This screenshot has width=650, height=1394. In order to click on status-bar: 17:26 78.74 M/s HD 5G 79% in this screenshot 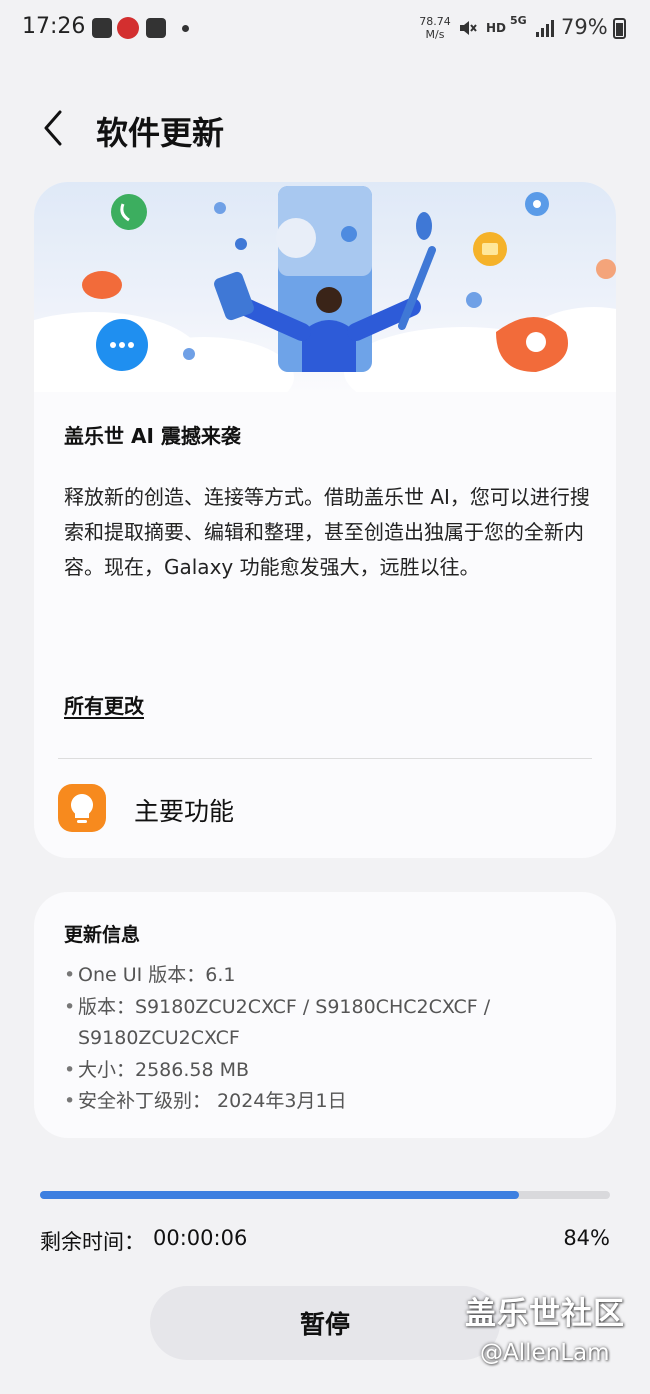, I will do `click(325, 30)`.